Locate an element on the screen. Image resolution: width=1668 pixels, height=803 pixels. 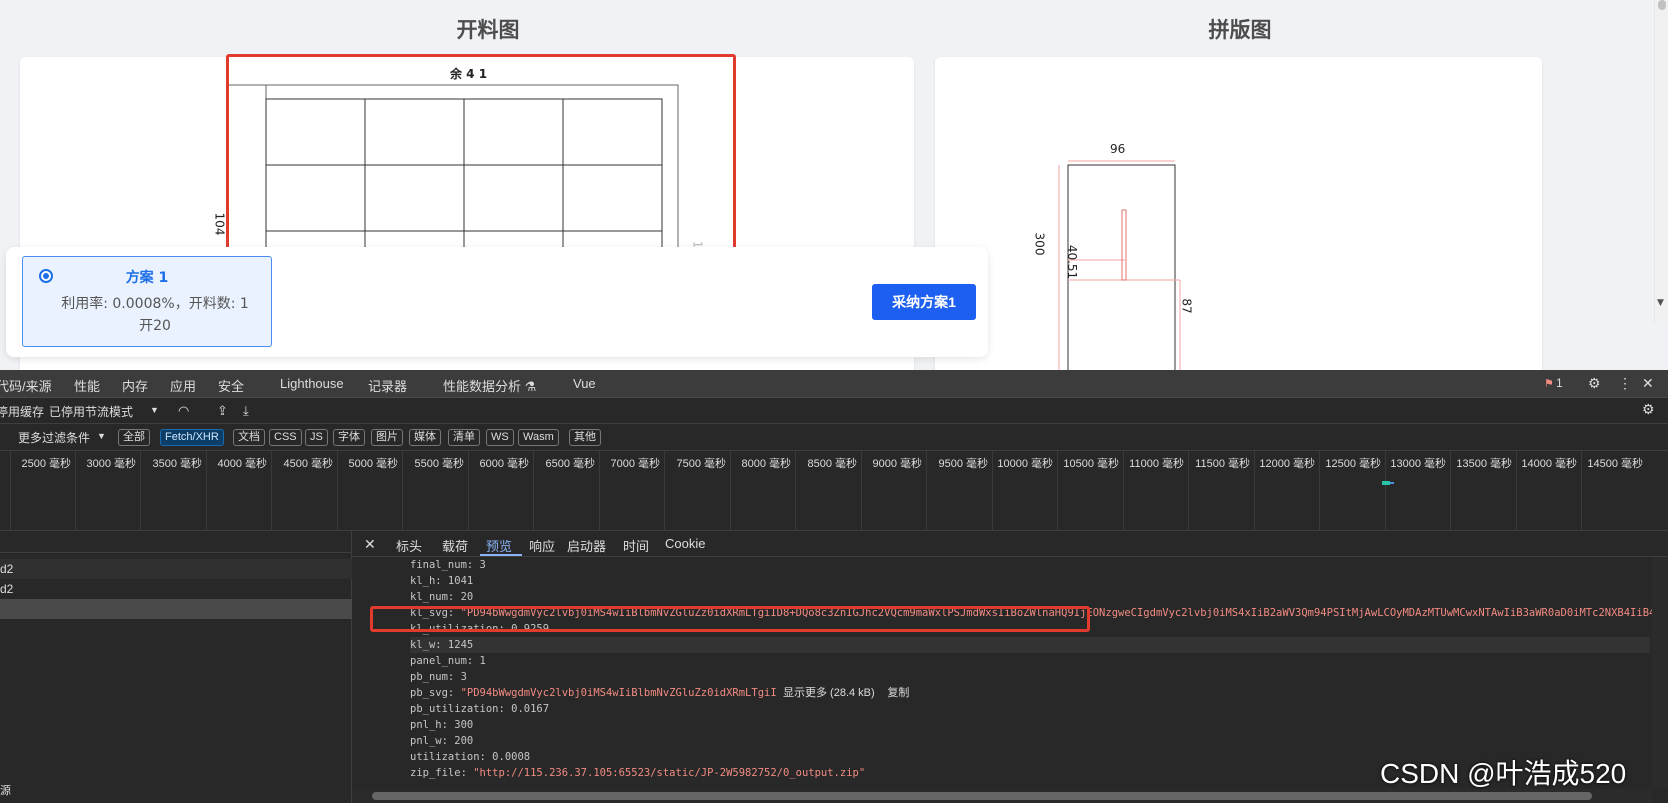
close-icon: ✕ is located at coordinates (1648, 383).